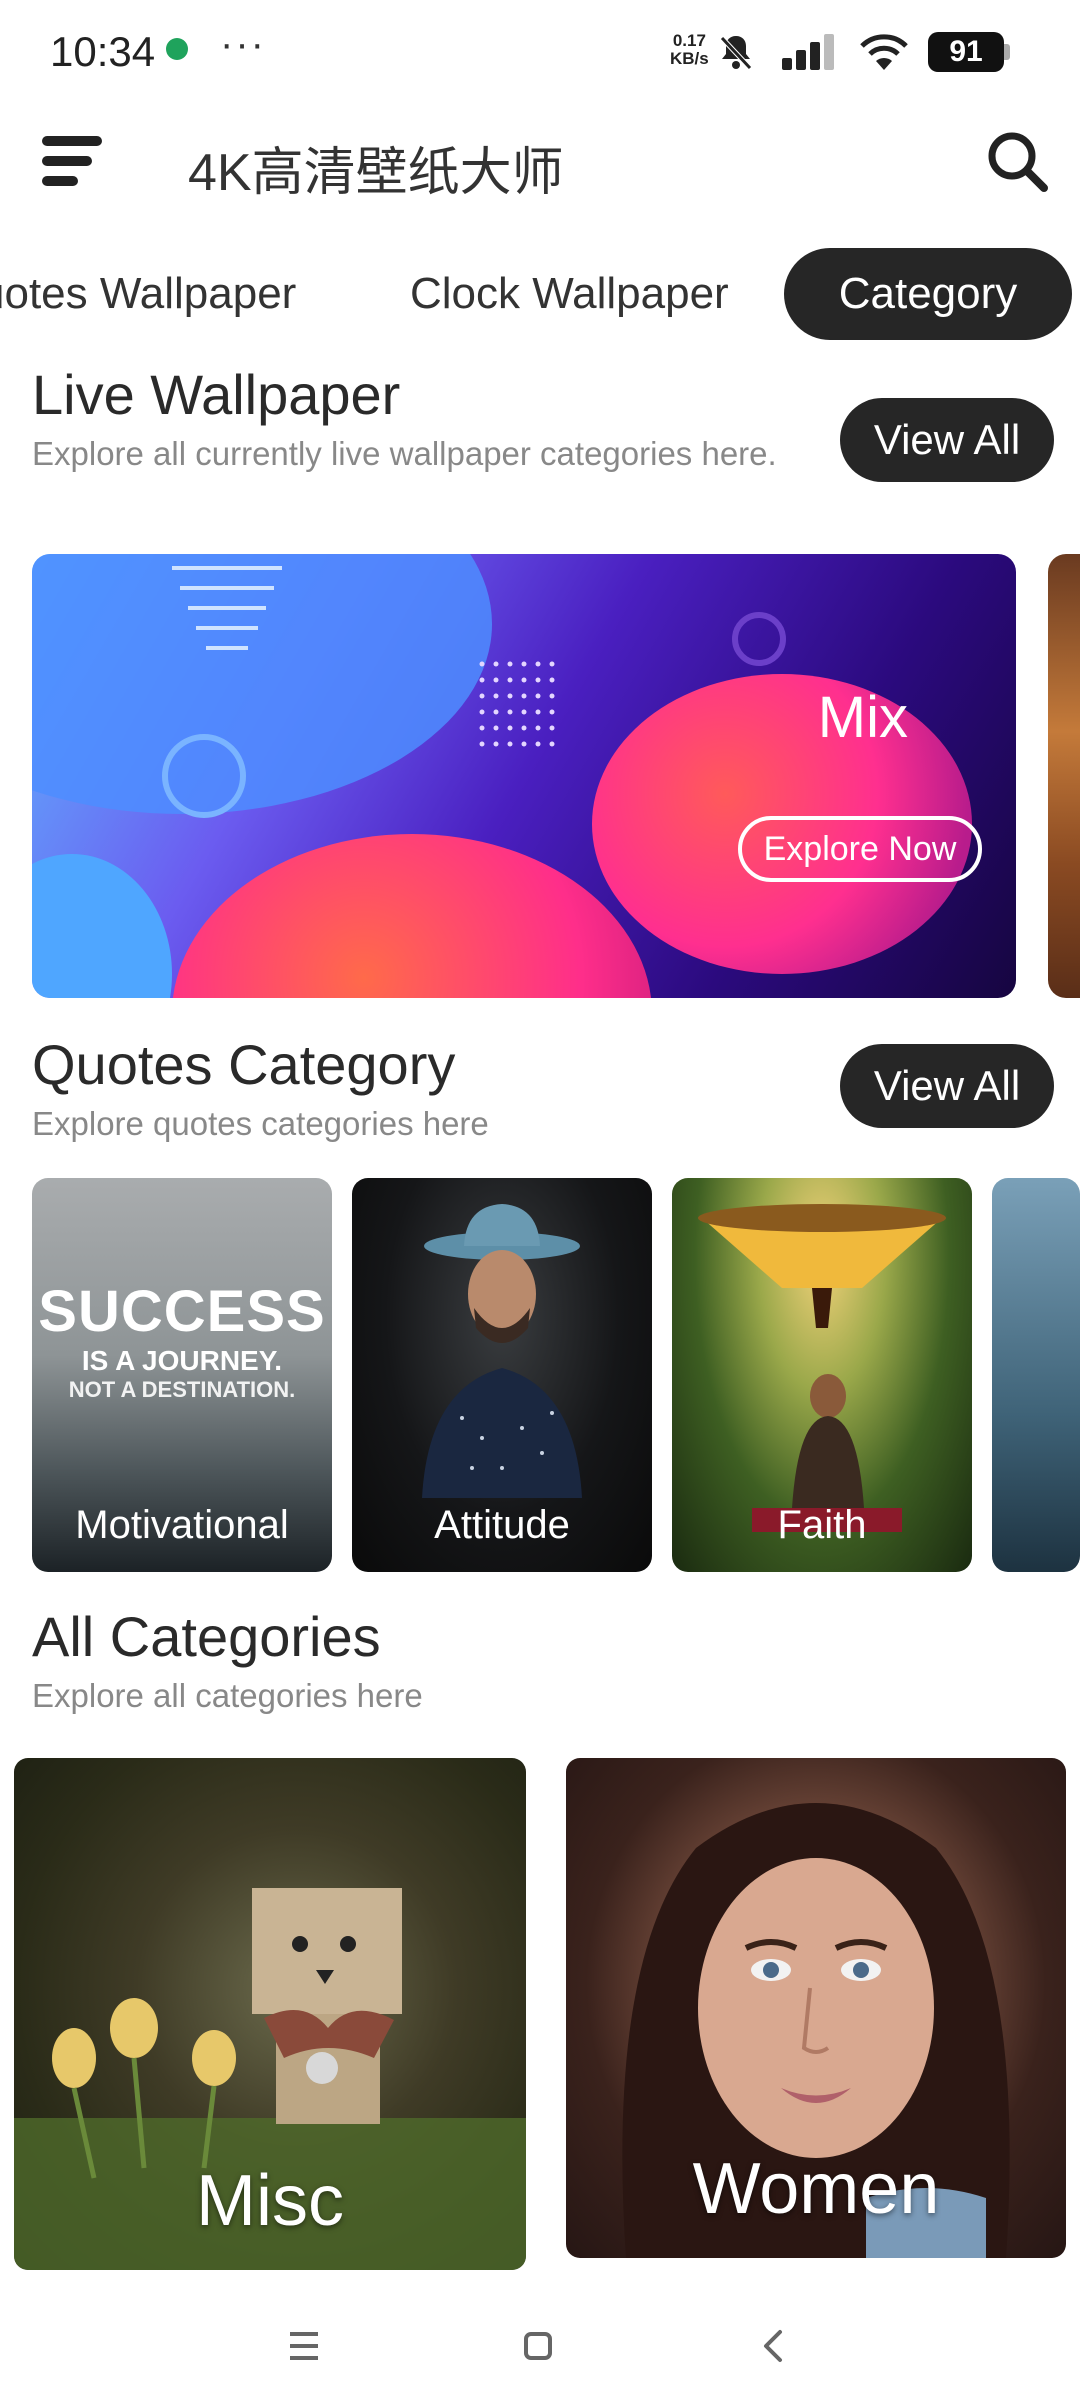 The image size is (1080, 2400). What do you see at coordinates (304, 2346) in the screenshot?
I see `recent-apps-icon` at bounding box center [304, 2346].